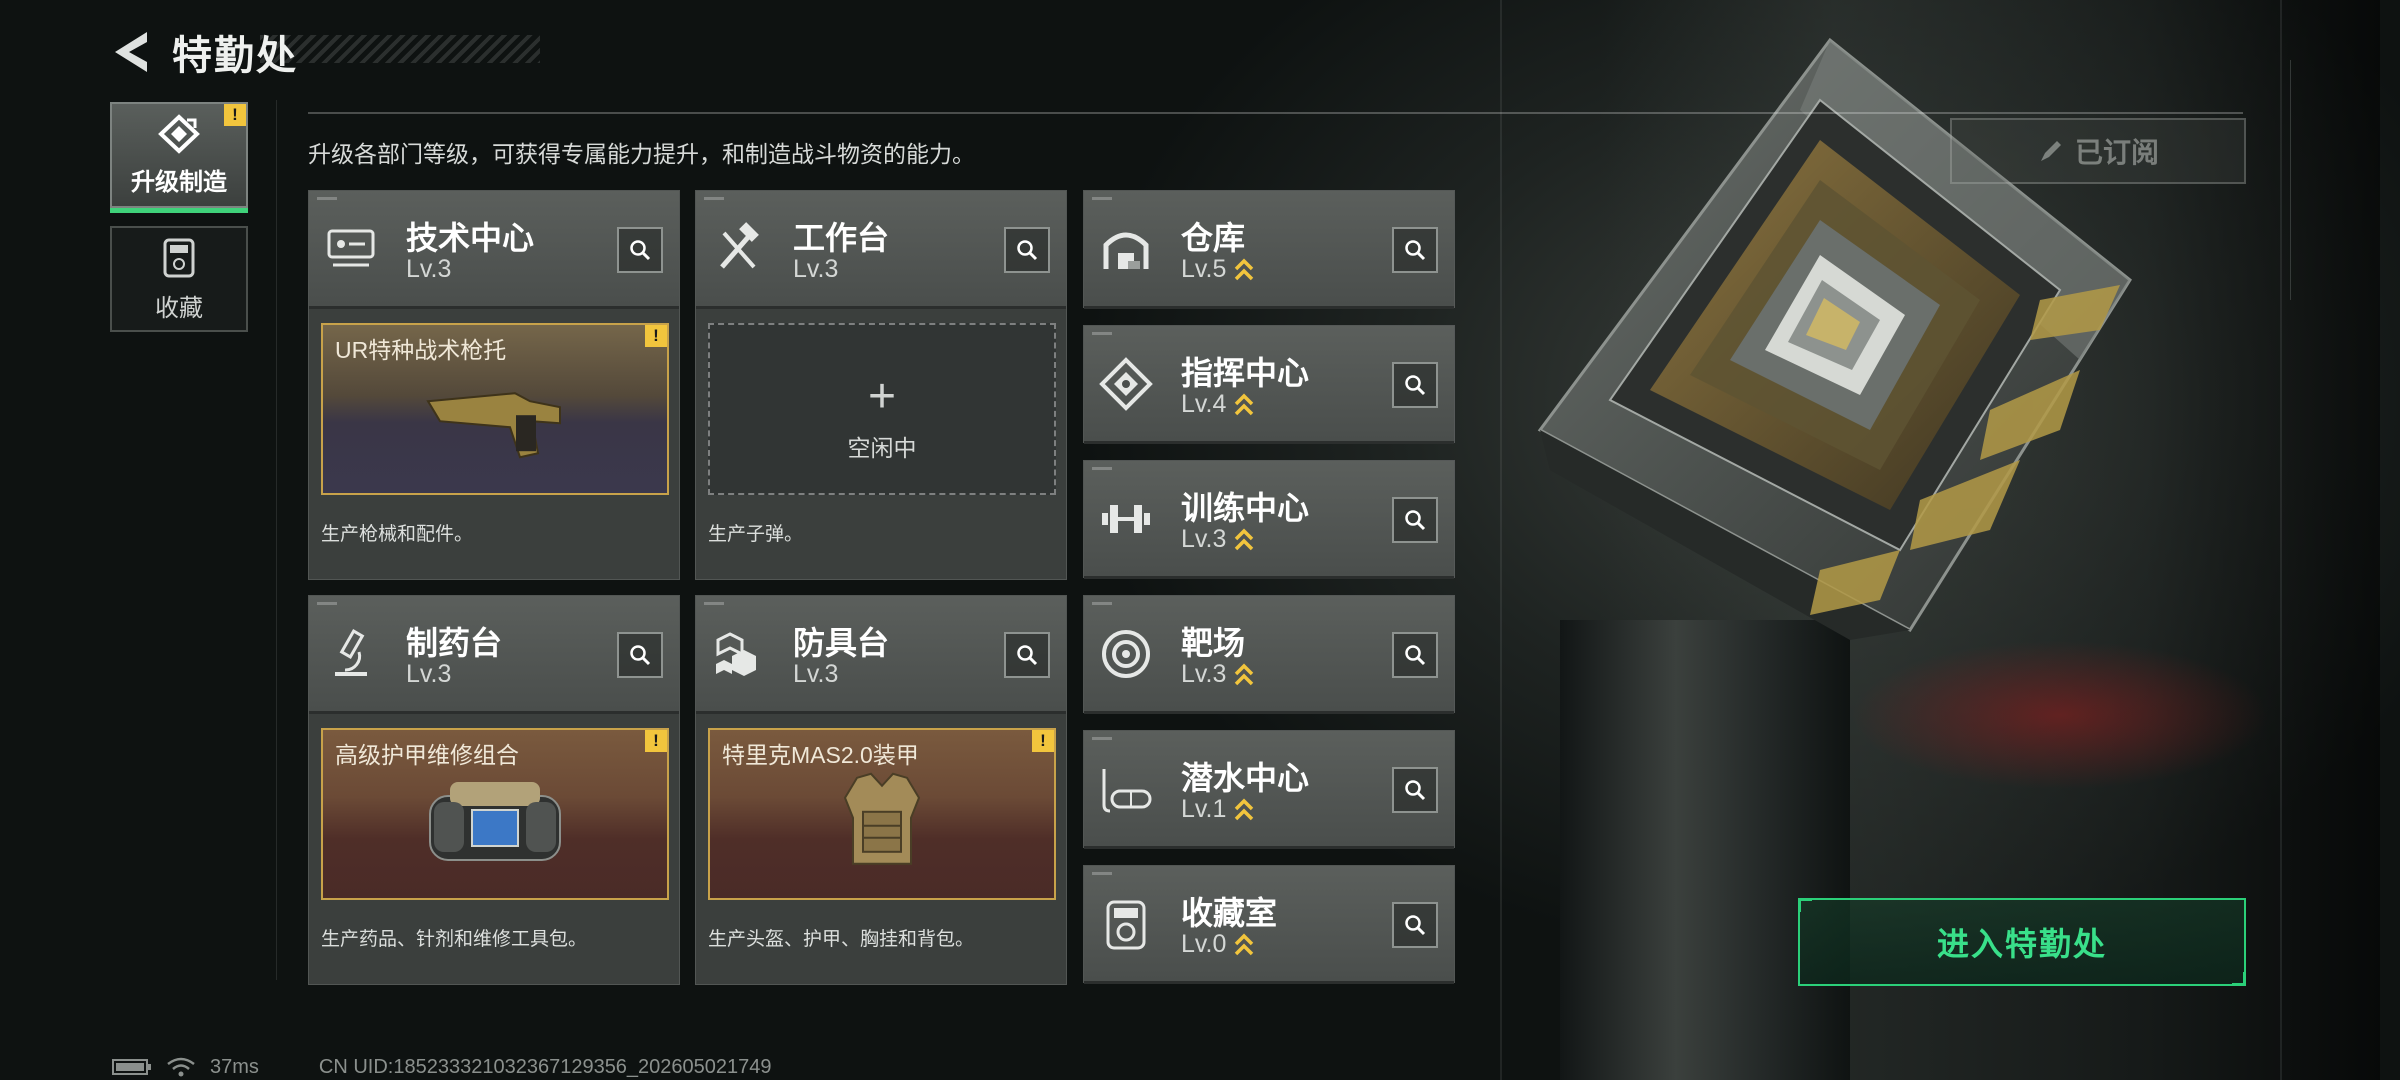  What do you see at coordinates (1805, 905) in the screenshot?
I see `corner-mark` at bounding box center [1805, 905].